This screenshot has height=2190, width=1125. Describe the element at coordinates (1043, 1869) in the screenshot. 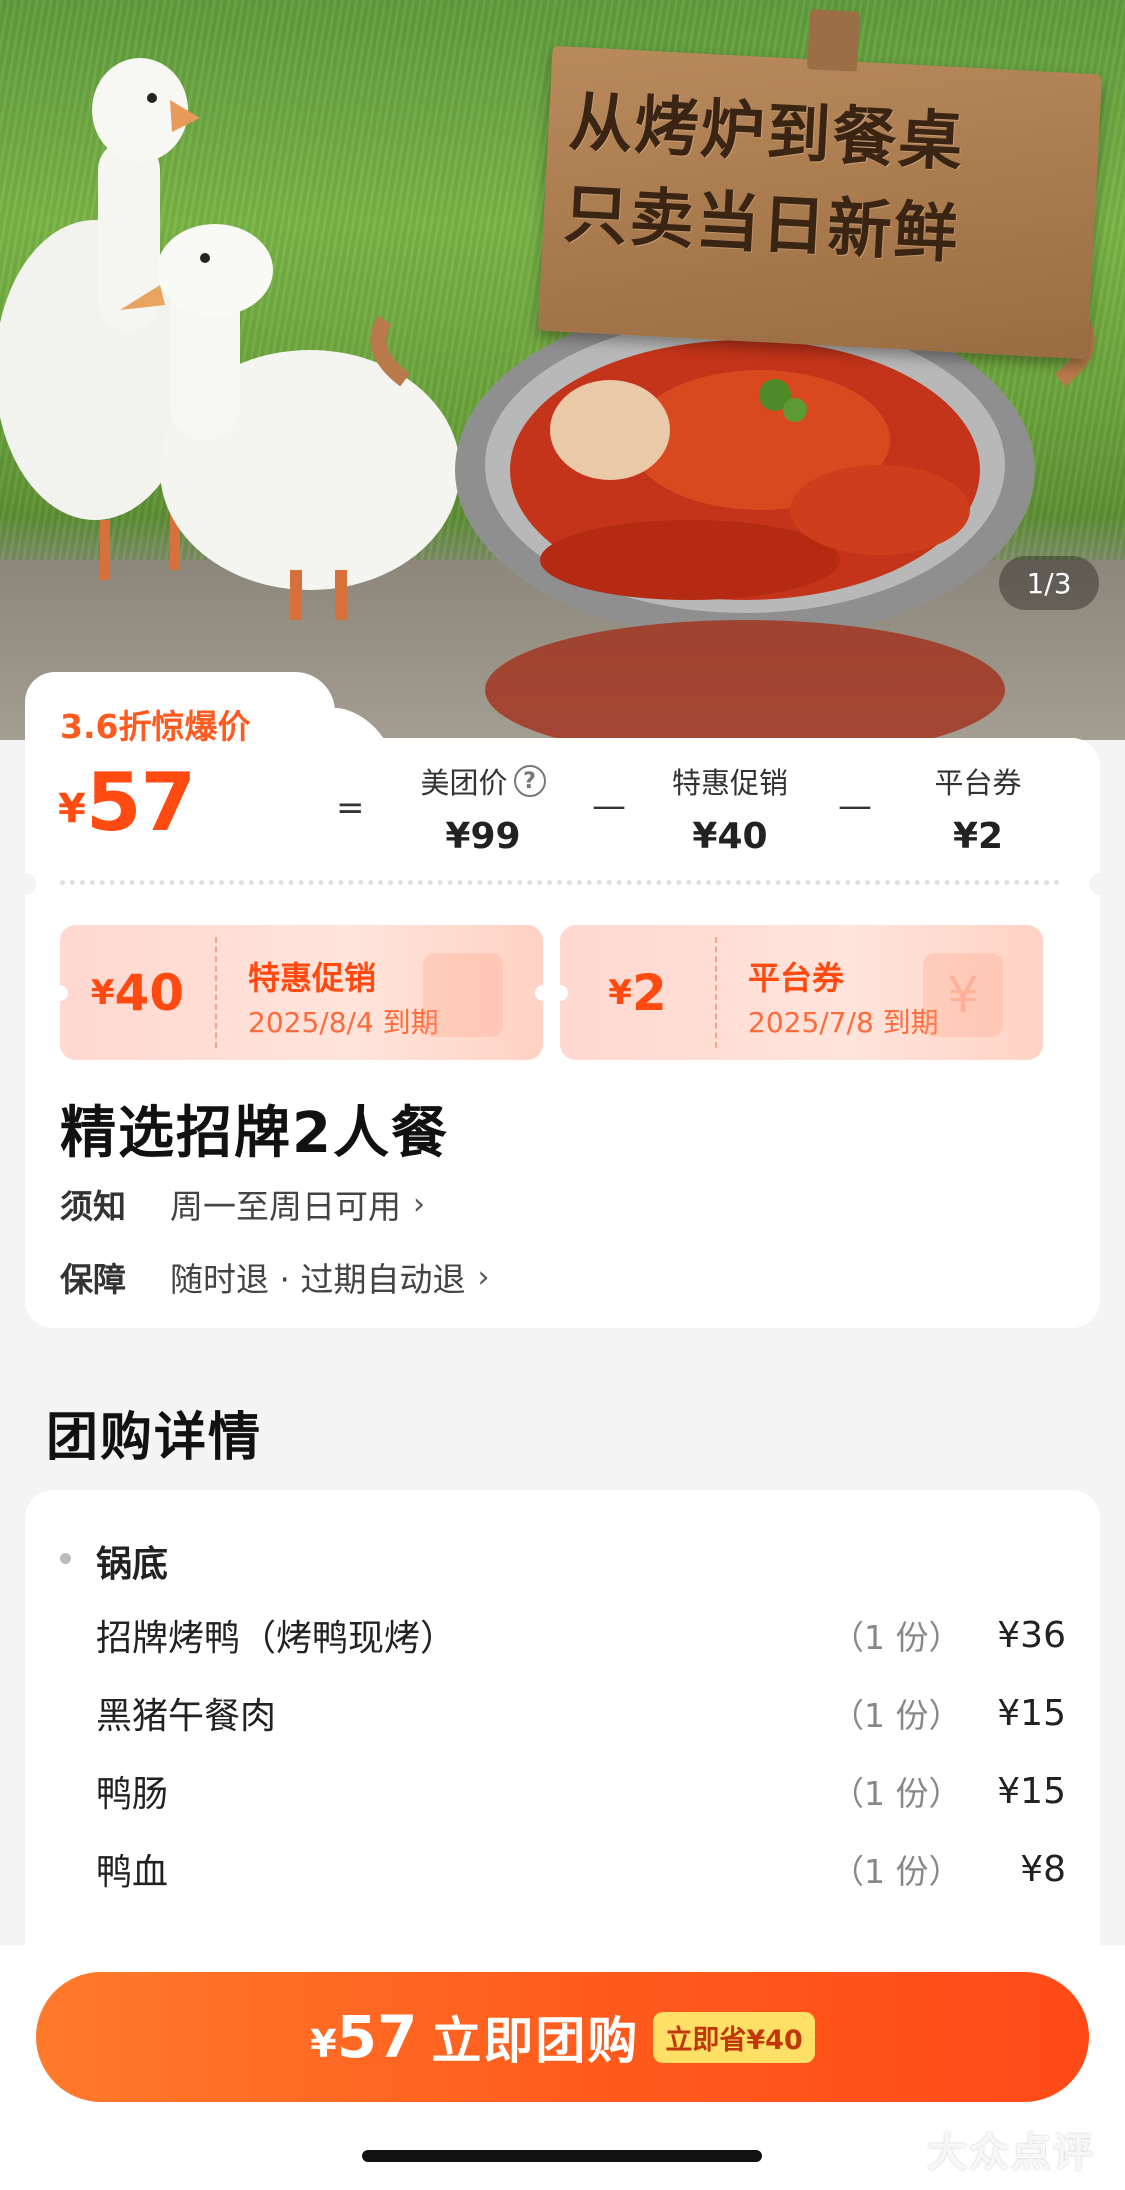

I see `item-price: ¥8` at that location.